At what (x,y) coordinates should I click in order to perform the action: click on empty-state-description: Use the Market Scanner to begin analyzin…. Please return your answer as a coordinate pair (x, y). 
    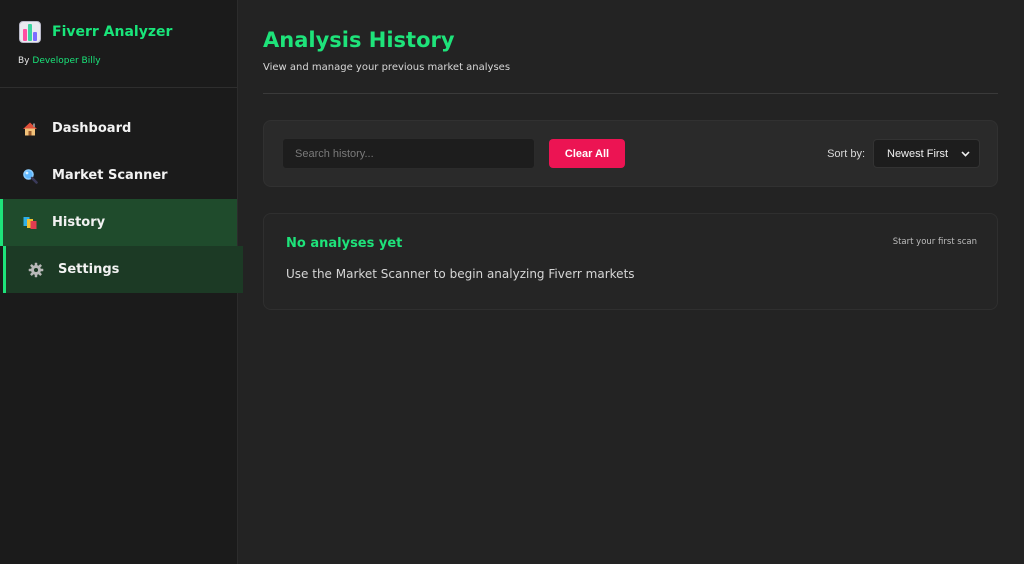
    Looking at the image, I should click on (460, 274).